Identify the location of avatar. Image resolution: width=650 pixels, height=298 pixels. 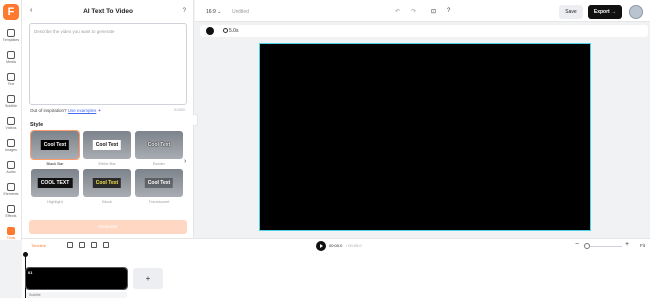
(636, 12).